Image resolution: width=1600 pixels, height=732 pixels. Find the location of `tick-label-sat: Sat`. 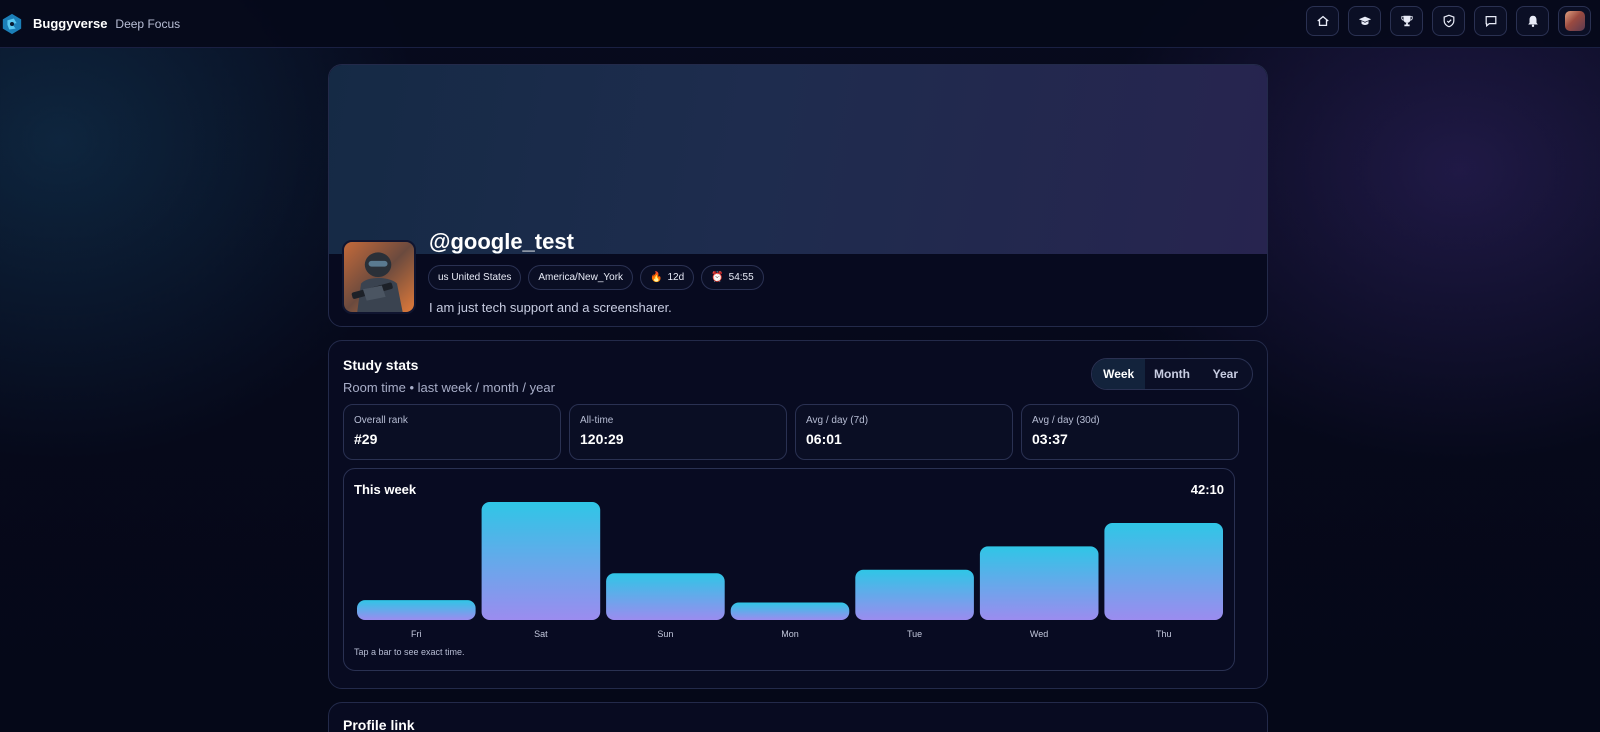

tick-label-sat: Sat is located at coordinates (541, 634).